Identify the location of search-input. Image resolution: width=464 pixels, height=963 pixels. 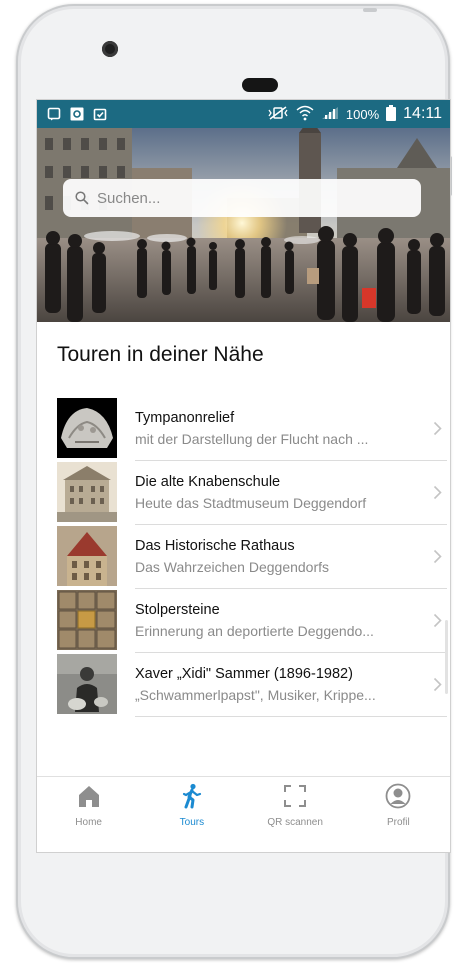
(247, 198).